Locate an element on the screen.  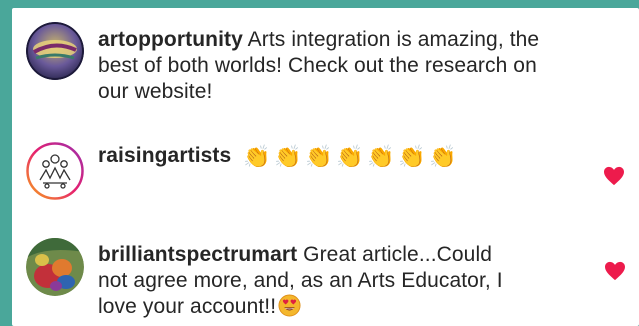
avatar-artopportunity is located at coordinates (55, 51).